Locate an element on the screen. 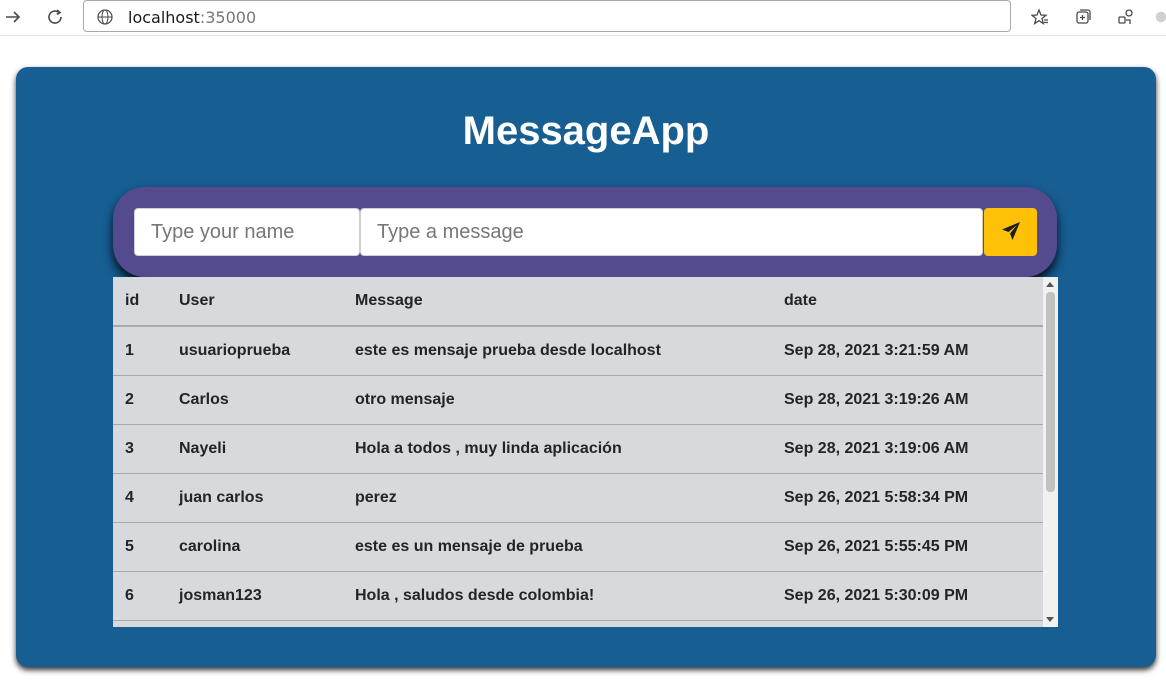 The height and width of the screenshot is (683, 1166). scrollbar-thumb is located at coordinates (1050, 392).